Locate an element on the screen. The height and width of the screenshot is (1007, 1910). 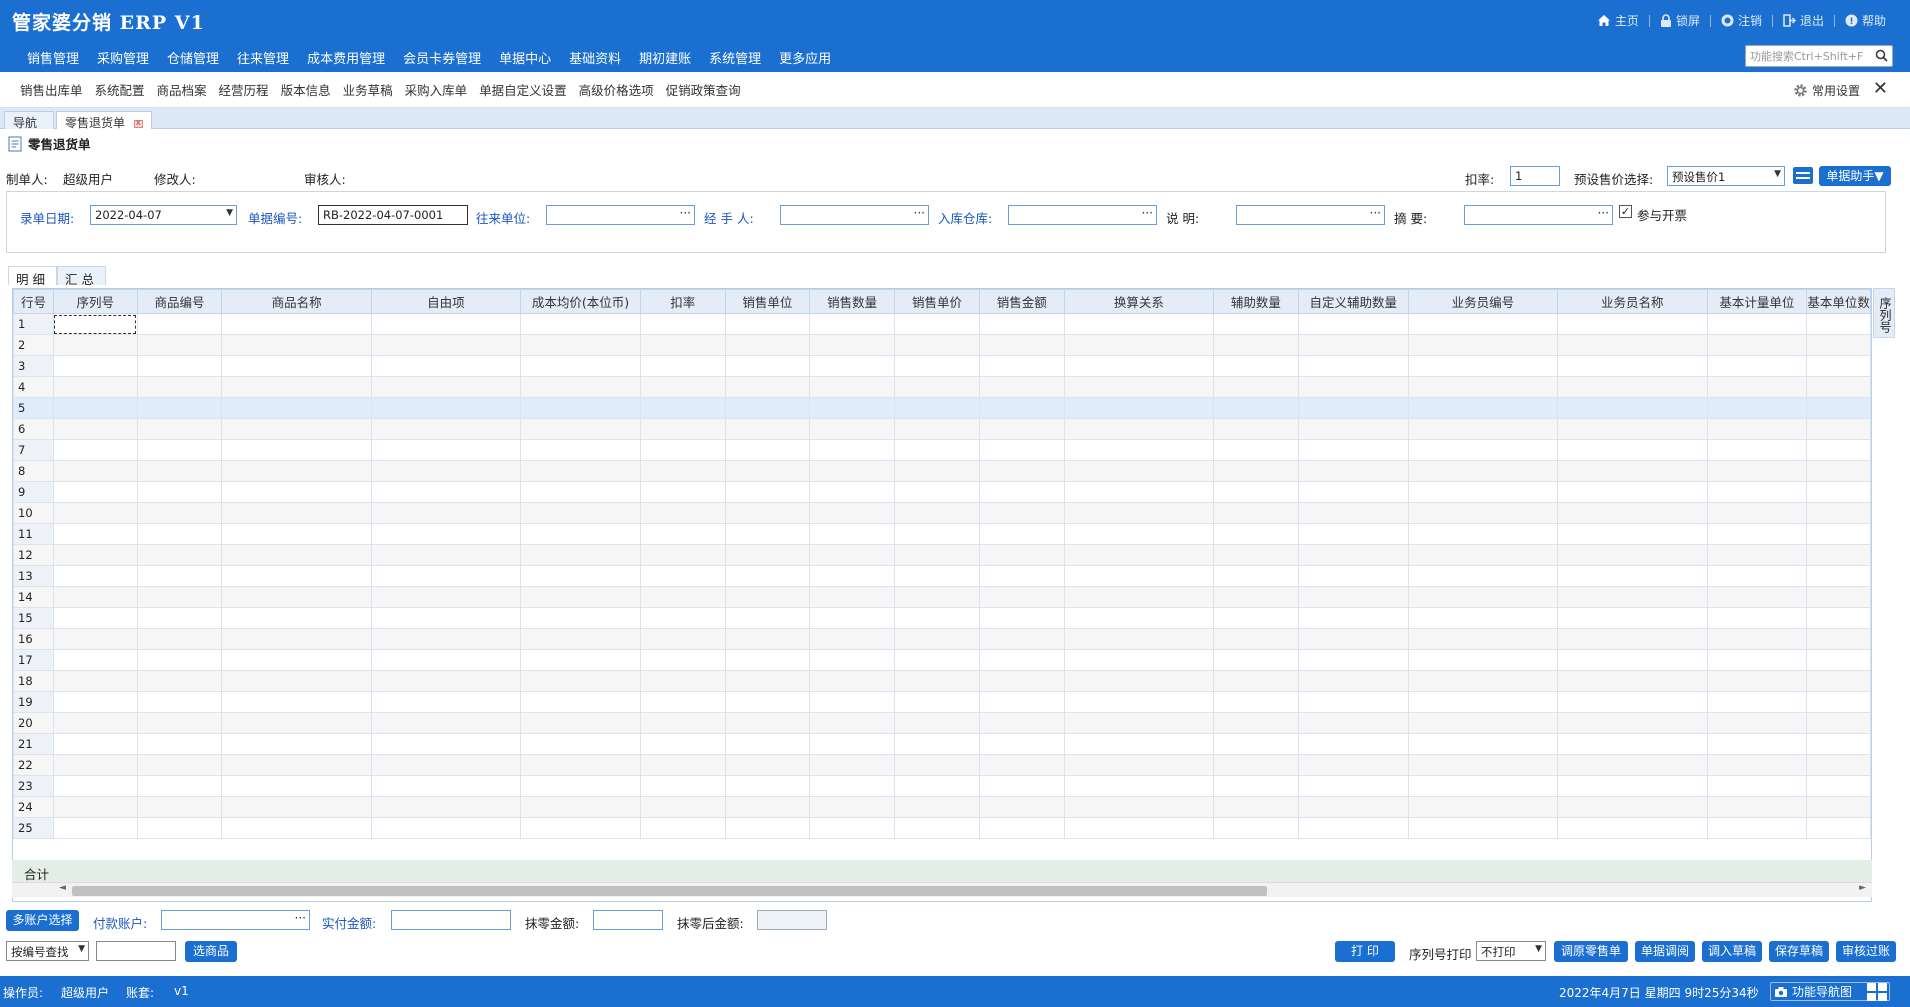
rounding-input is located at coordinates (628, 920).